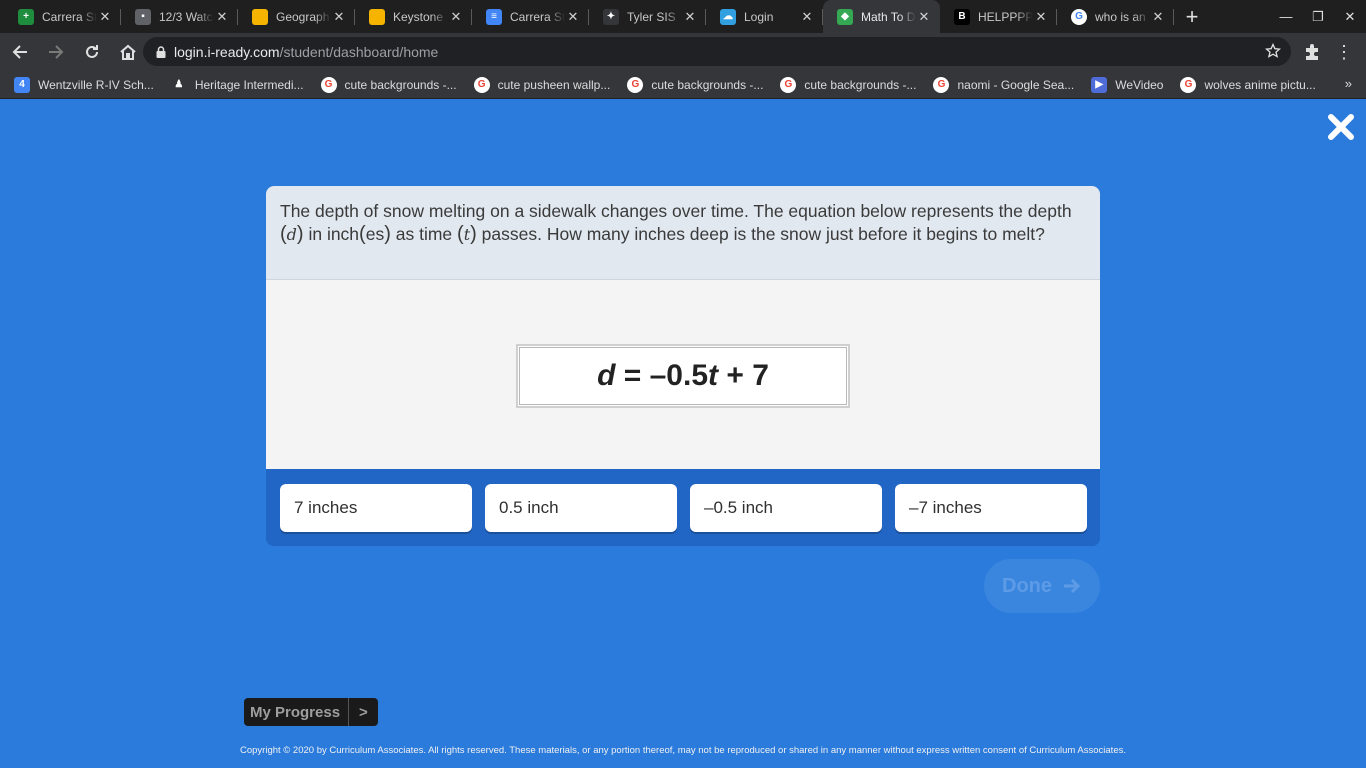 This screenshot has width=1366, height=768. I want to click on home-button, so click(128, 52).